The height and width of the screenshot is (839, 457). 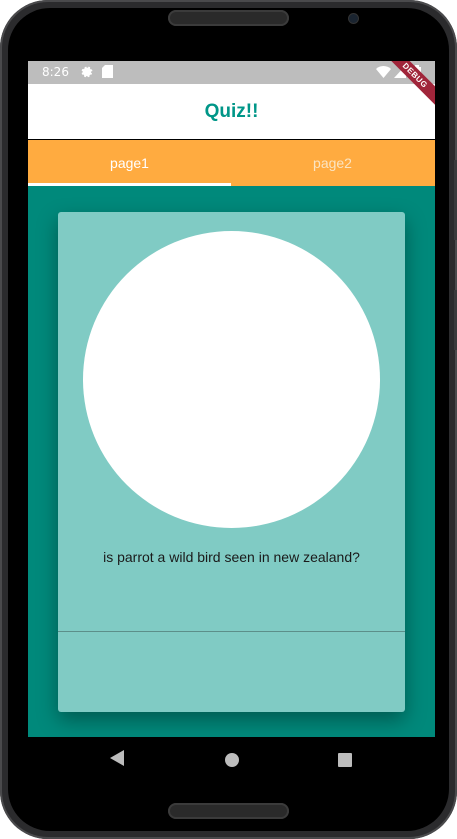 I want to click on card-divider, so click(x=231, y=631).